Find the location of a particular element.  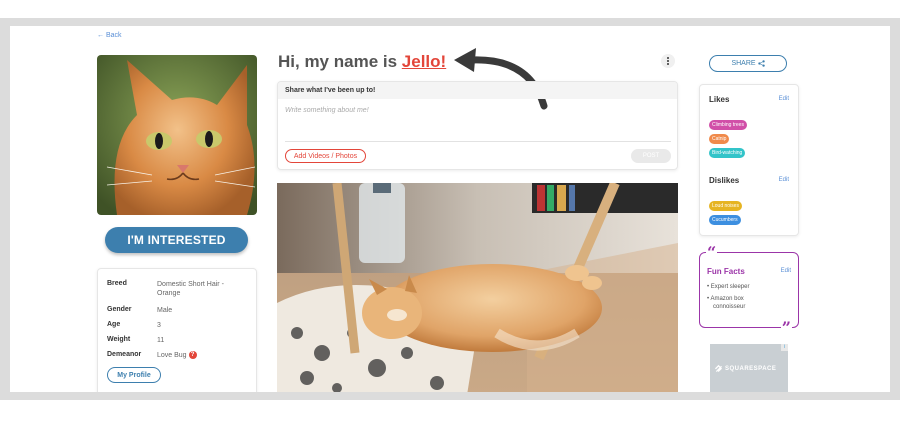

likes-edit-link: Edit is located at coordinates (784, 99).